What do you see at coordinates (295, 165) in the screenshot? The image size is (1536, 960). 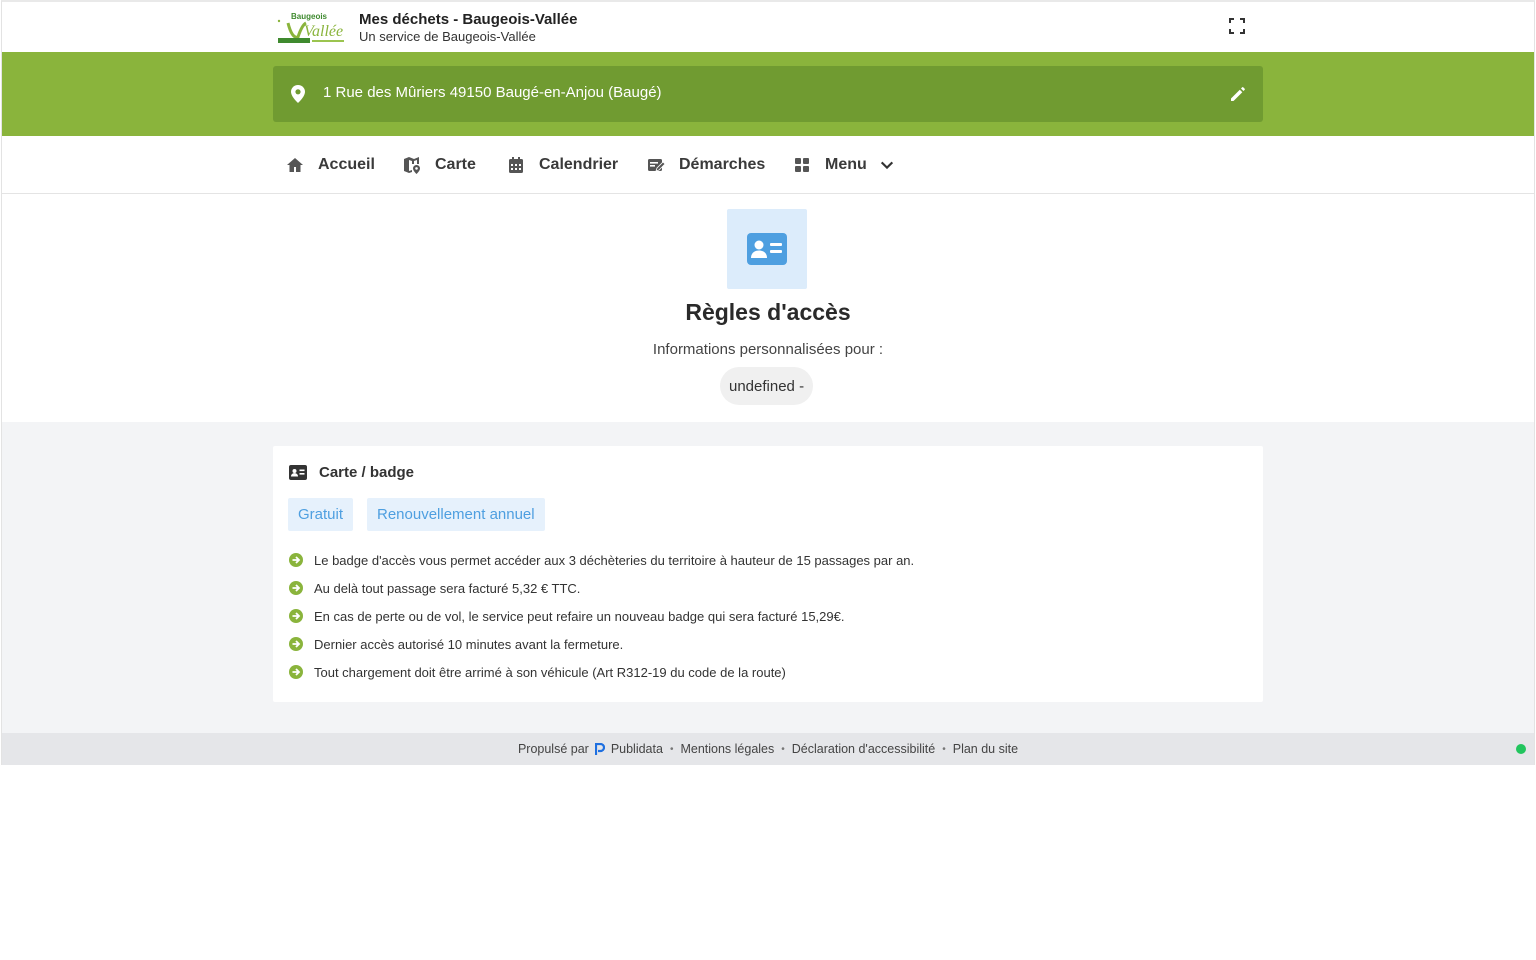 I see `home-icon` at bounding box center [295, 165].